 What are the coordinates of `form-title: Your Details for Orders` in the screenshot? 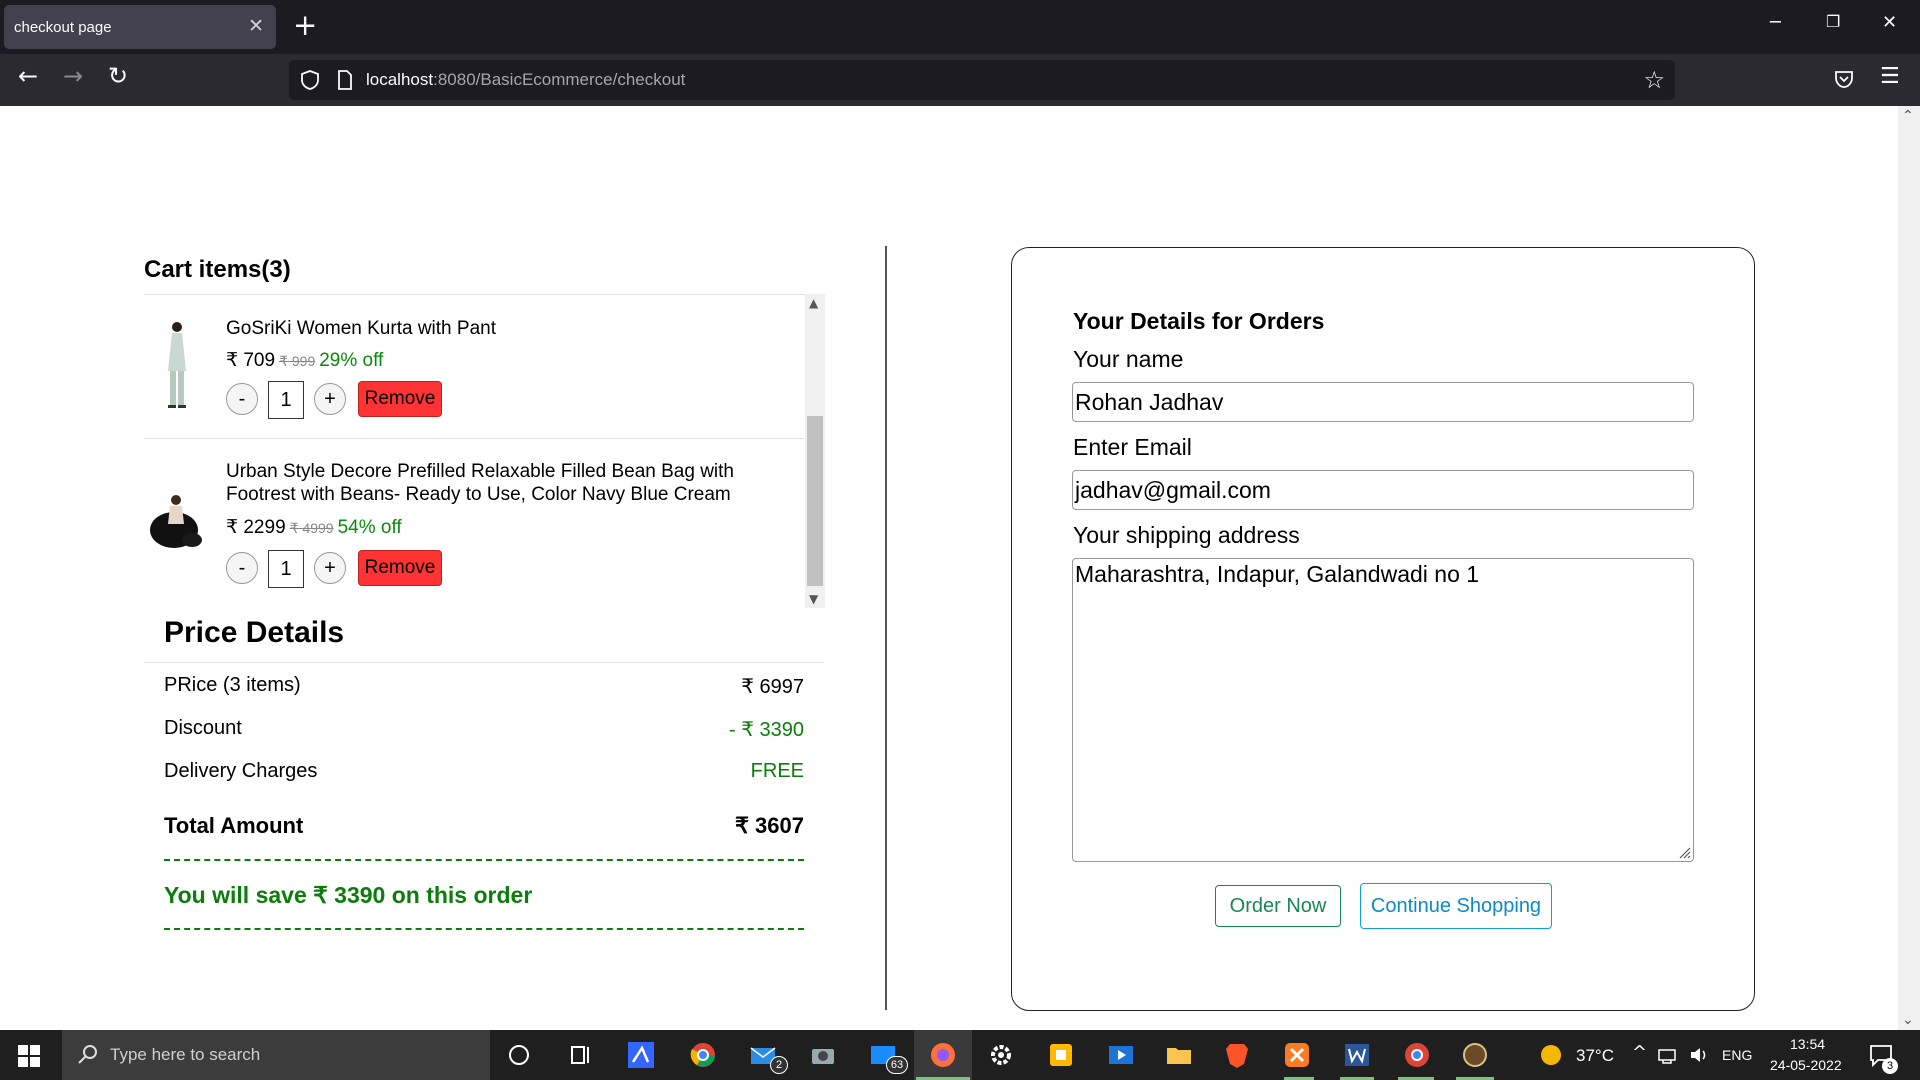 It's located at (1199, 321).